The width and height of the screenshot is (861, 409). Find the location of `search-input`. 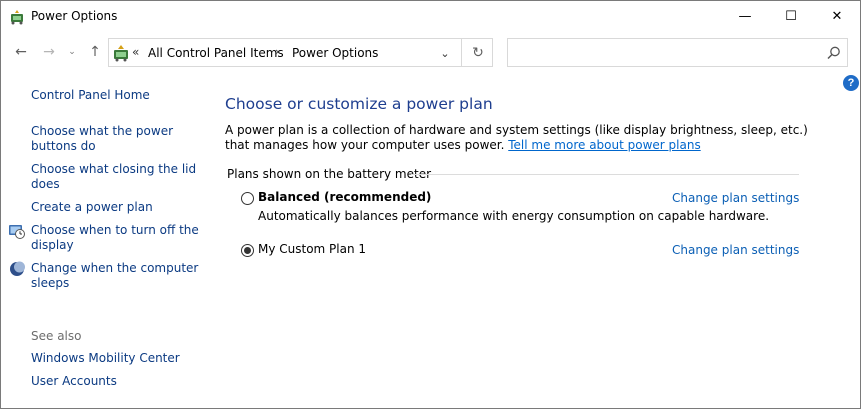

search-input is located at coordinates (677, 52).